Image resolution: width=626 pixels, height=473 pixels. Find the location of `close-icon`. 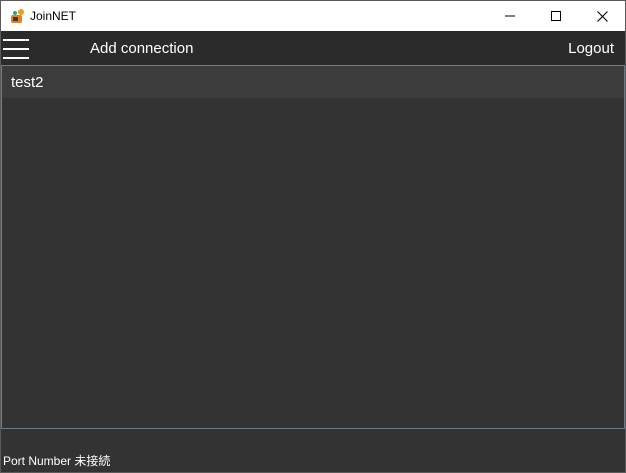

close-icon is located at coordinates (602, 16).